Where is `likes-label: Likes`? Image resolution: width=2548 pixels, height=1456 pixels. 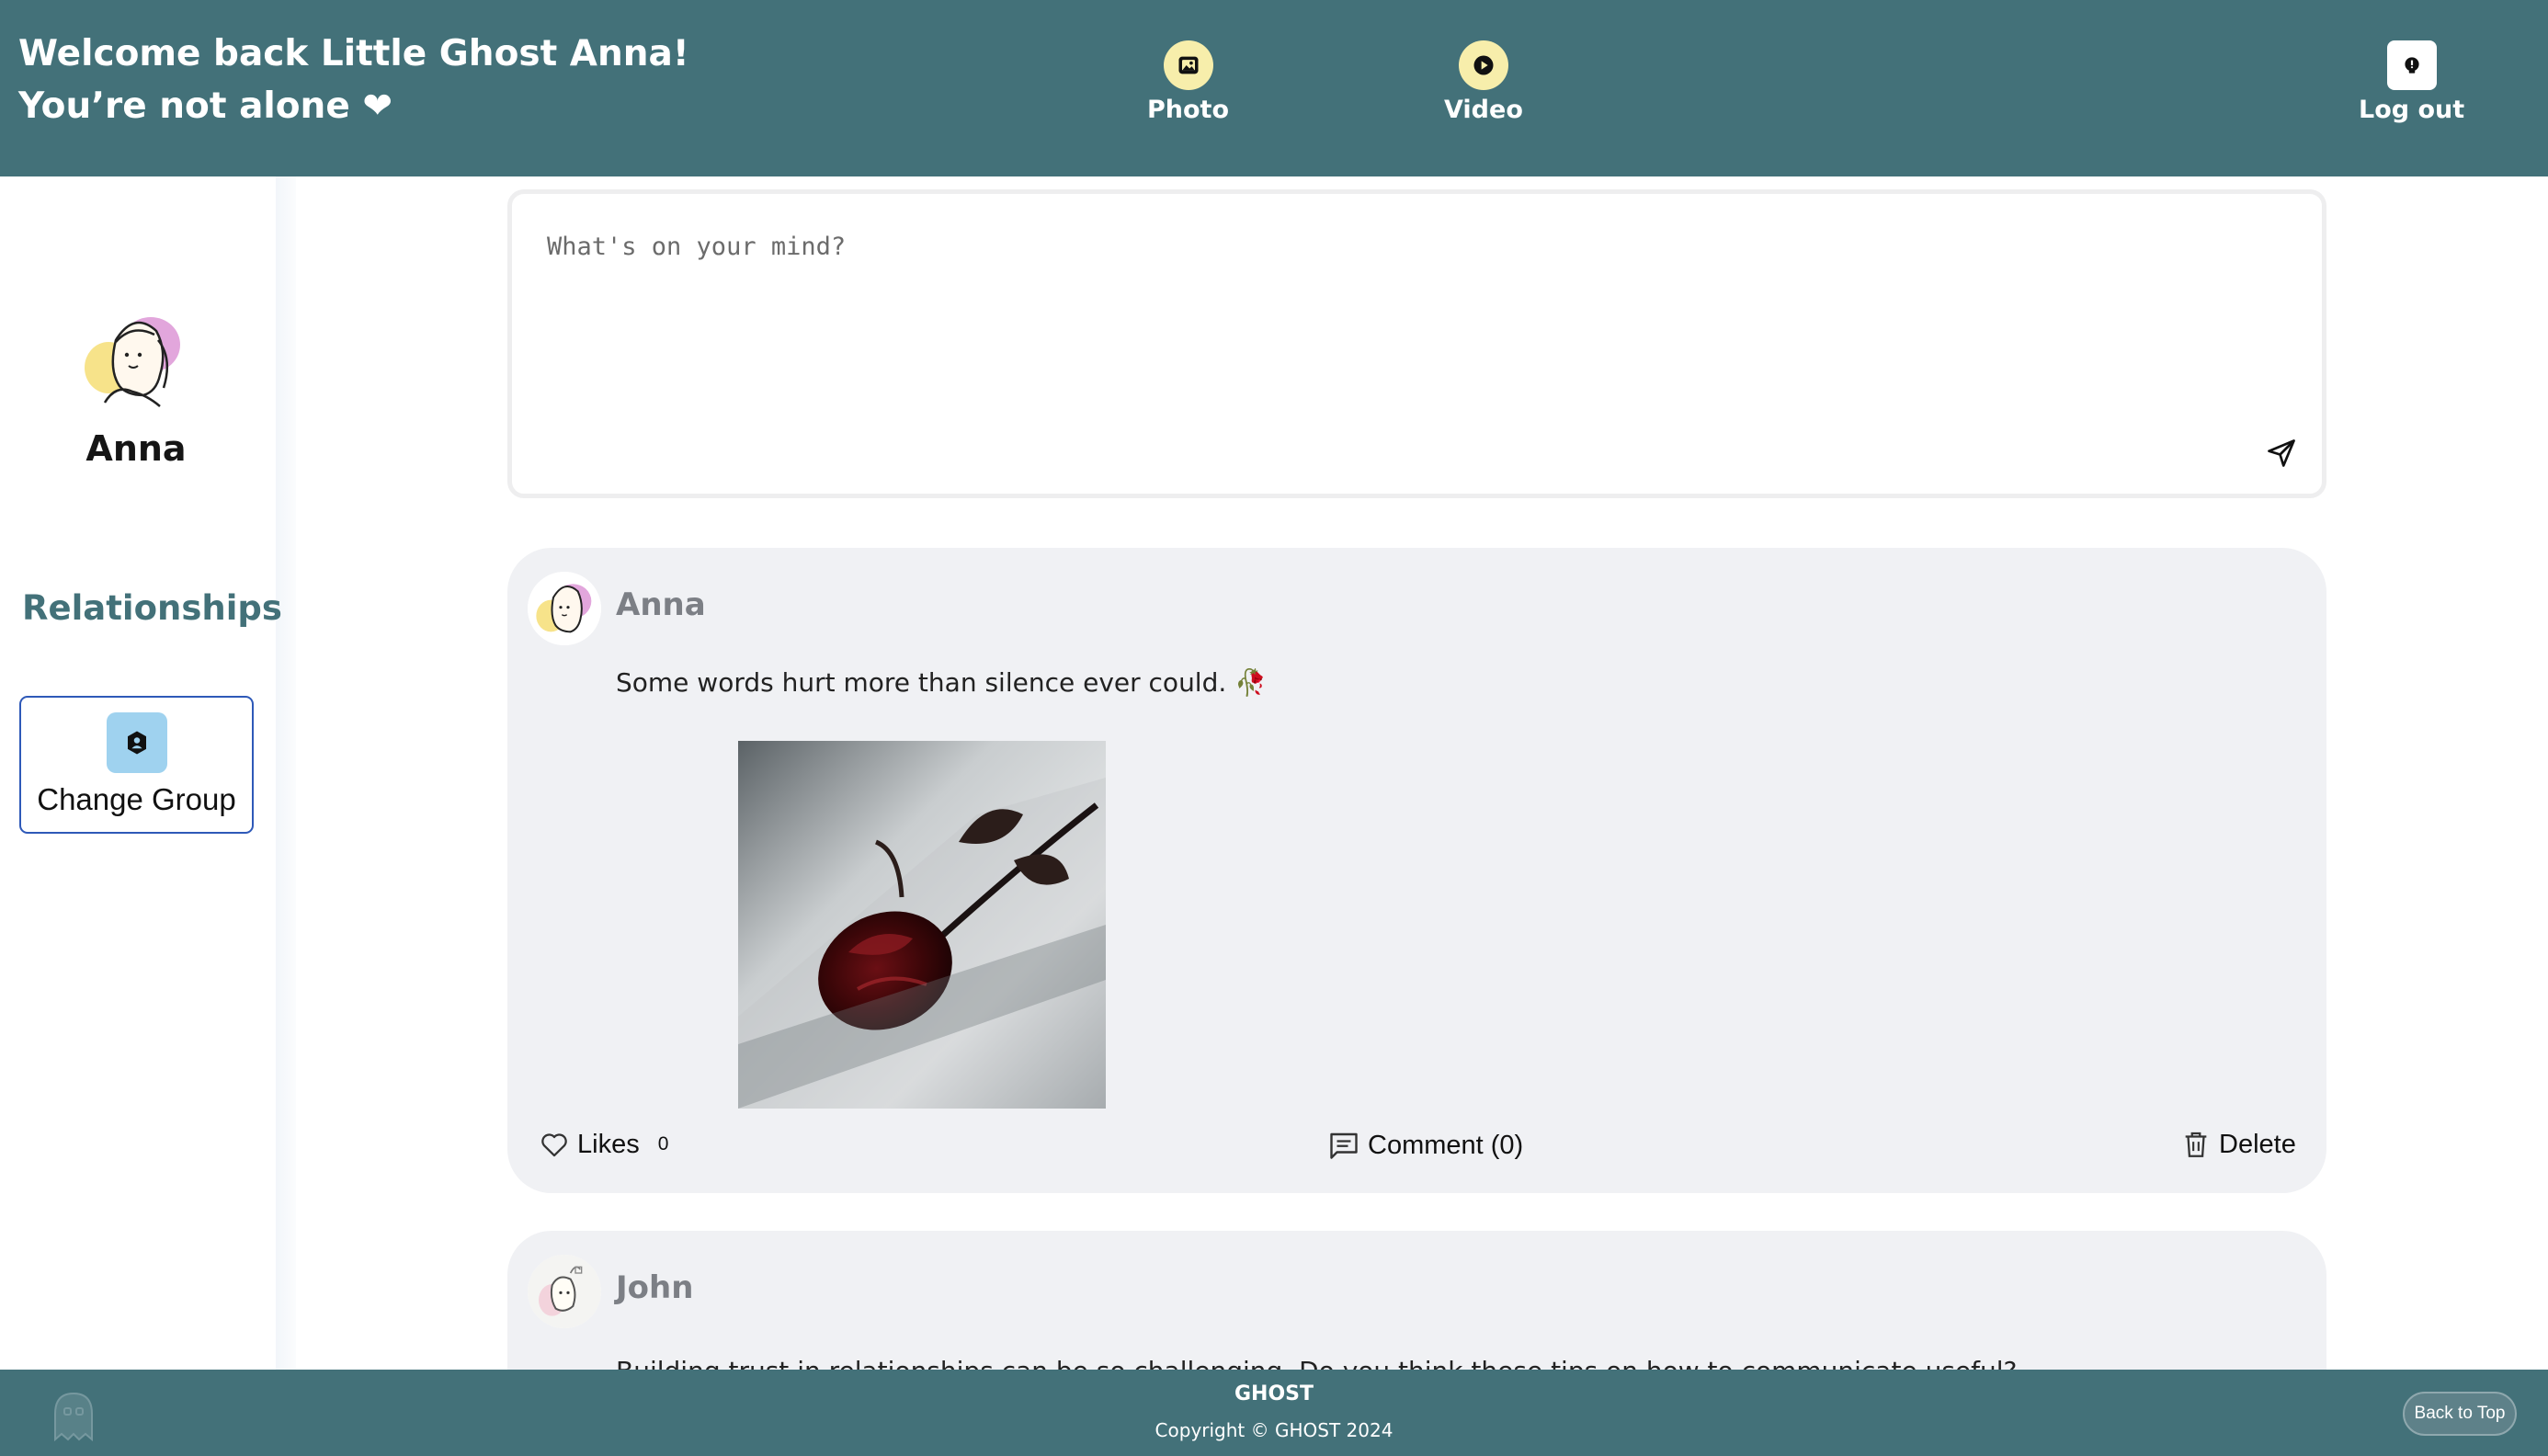
likes-label: Likes is located at coordinates (608, 1144).